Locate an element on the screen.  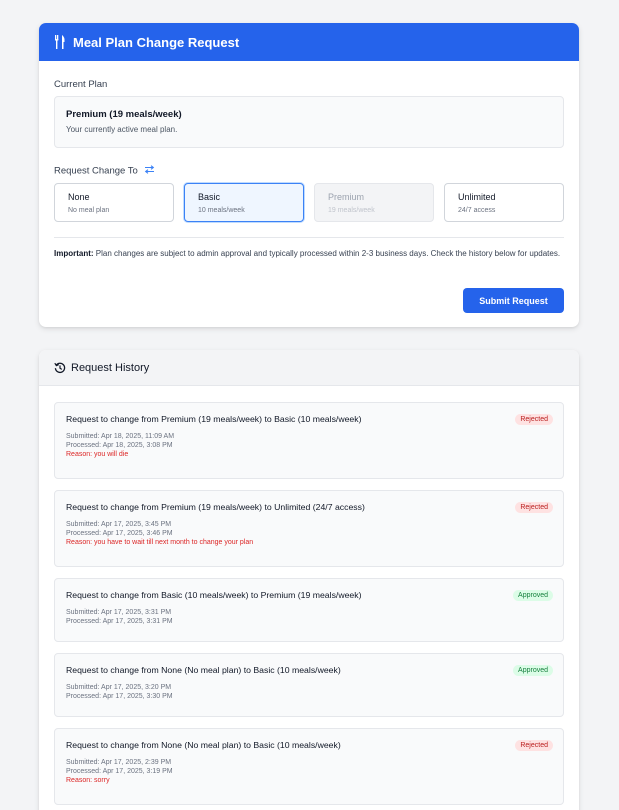
utensils-icon is located at coordinates (60, 42).